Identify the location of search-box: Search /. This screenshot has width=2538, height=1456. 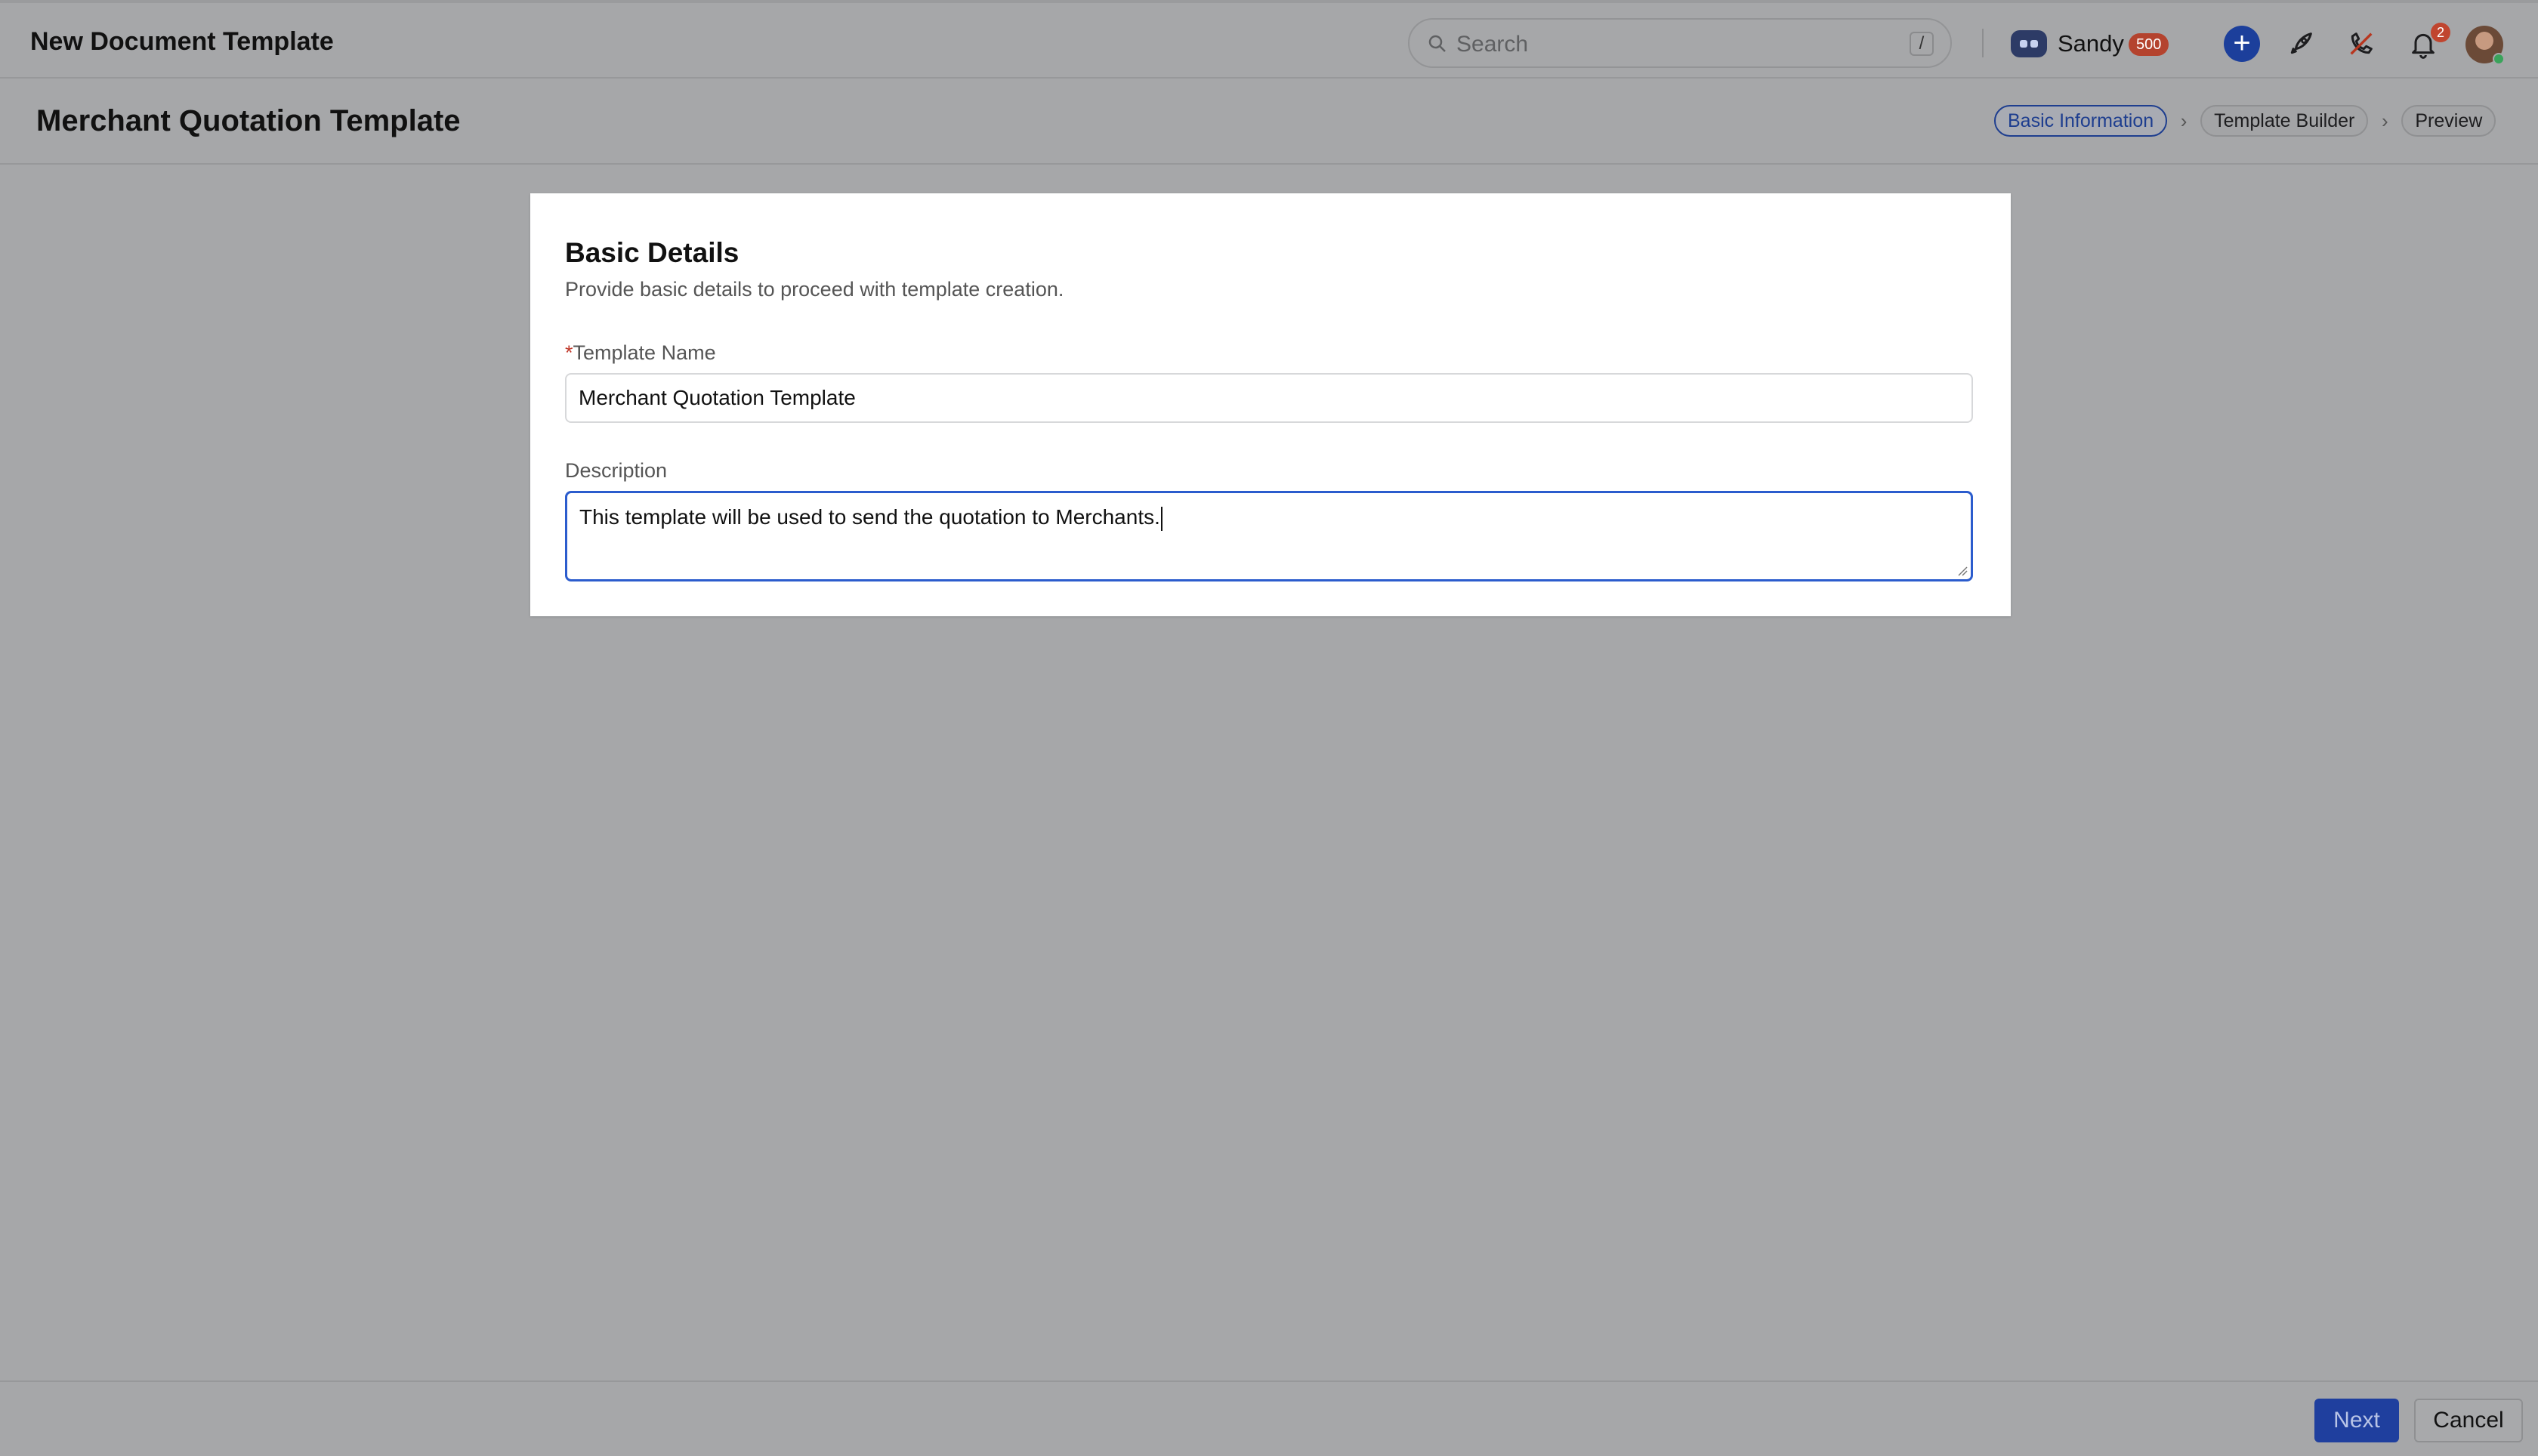
(1680, 43).